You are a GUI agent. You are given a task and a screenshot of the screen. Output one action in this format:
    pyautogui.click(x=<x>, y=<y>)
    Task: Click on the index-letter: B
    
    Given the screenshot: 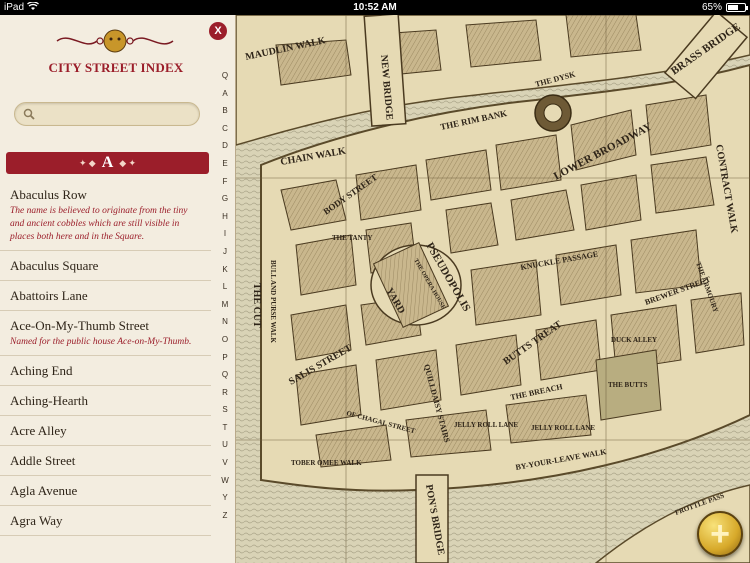 What is the action you would take?
    pyautogui.click(x=225, y=111)
    